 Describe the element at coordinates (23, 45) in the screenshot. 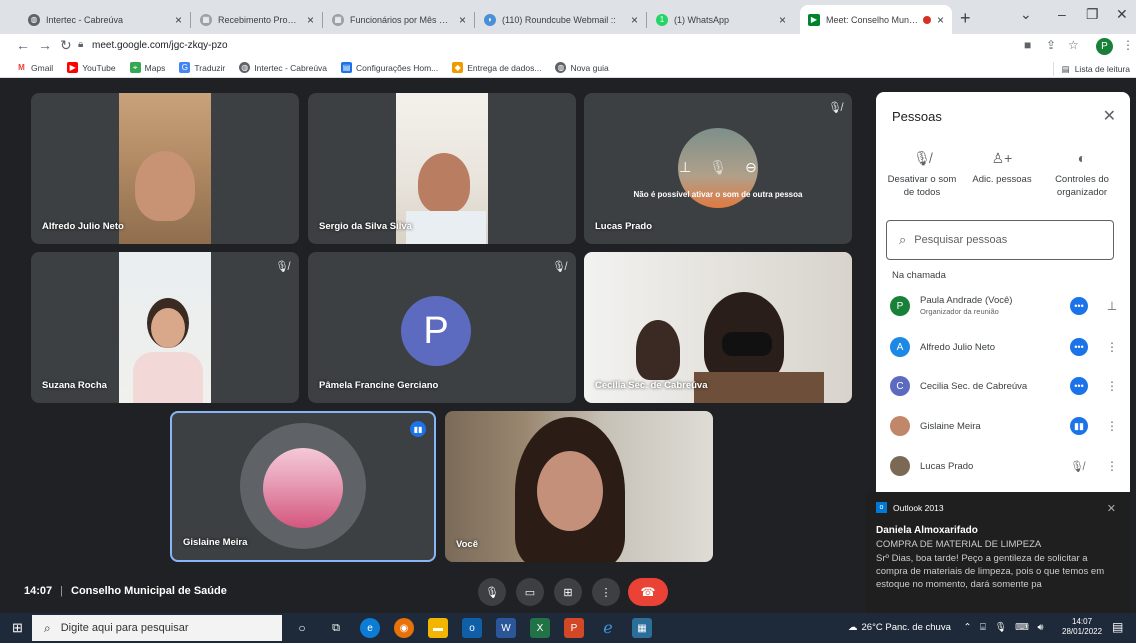

I see `back-arrow-icon: ←` at that location.